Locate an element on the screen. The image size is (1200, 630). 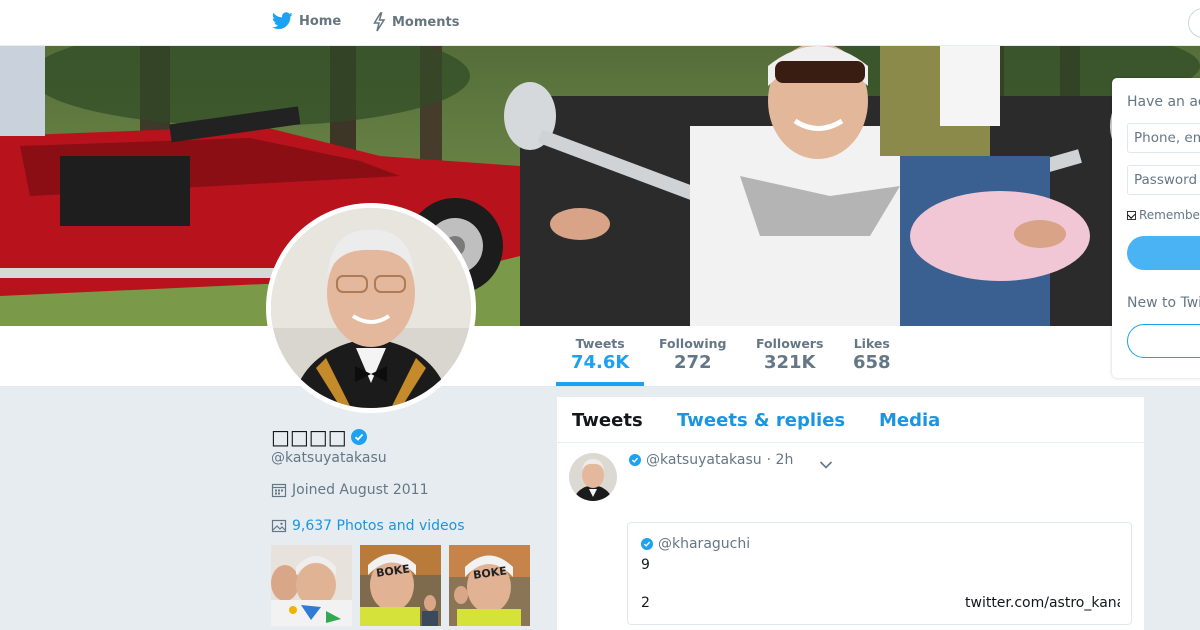
quoted-tweet-text-line: 2 is located at coordinates (645, 603).